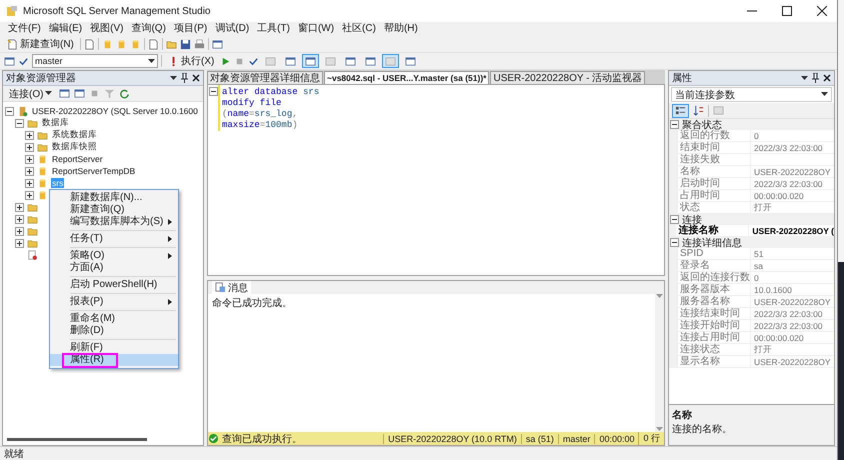  What do you see at coordinates (24, 29) in the screenshot?
I see `menu-item: 文件(F)` at bounding box center [24, 29].